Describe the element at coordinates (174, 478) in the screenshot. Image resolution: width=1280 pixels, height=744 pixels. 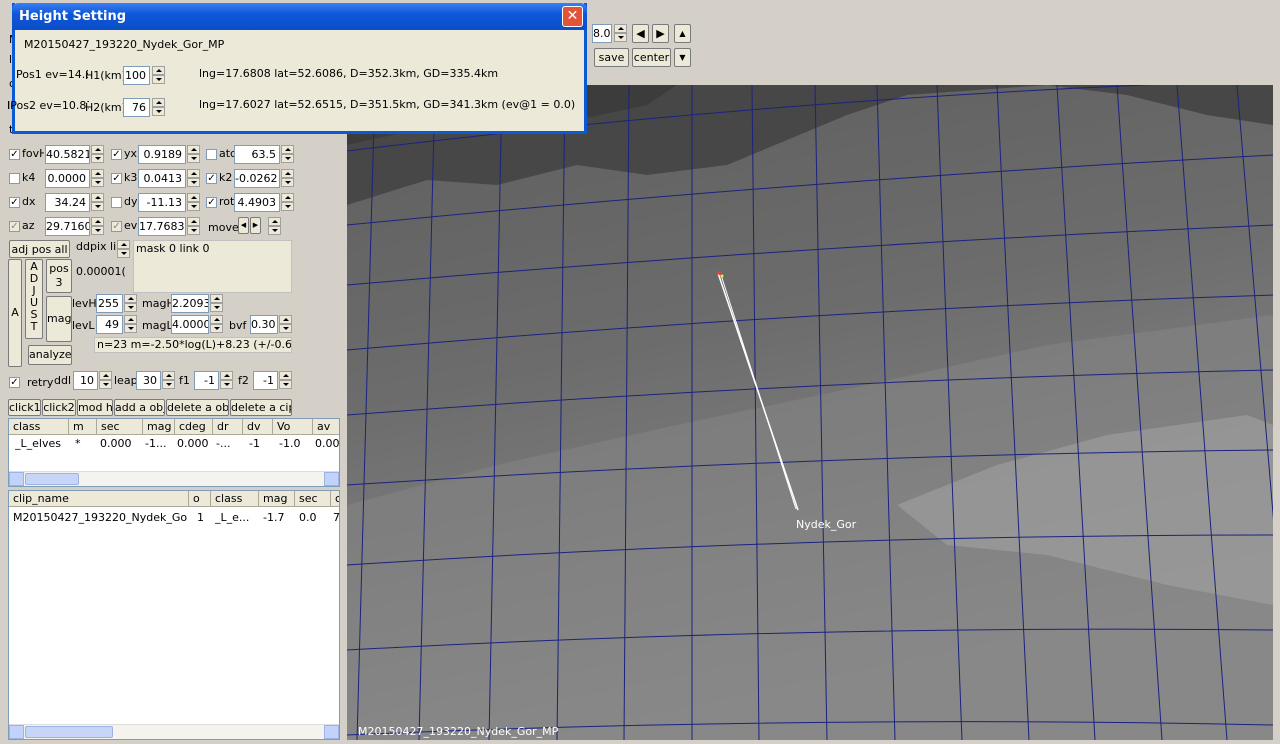
I see `object-table-scrollbar` at that location.